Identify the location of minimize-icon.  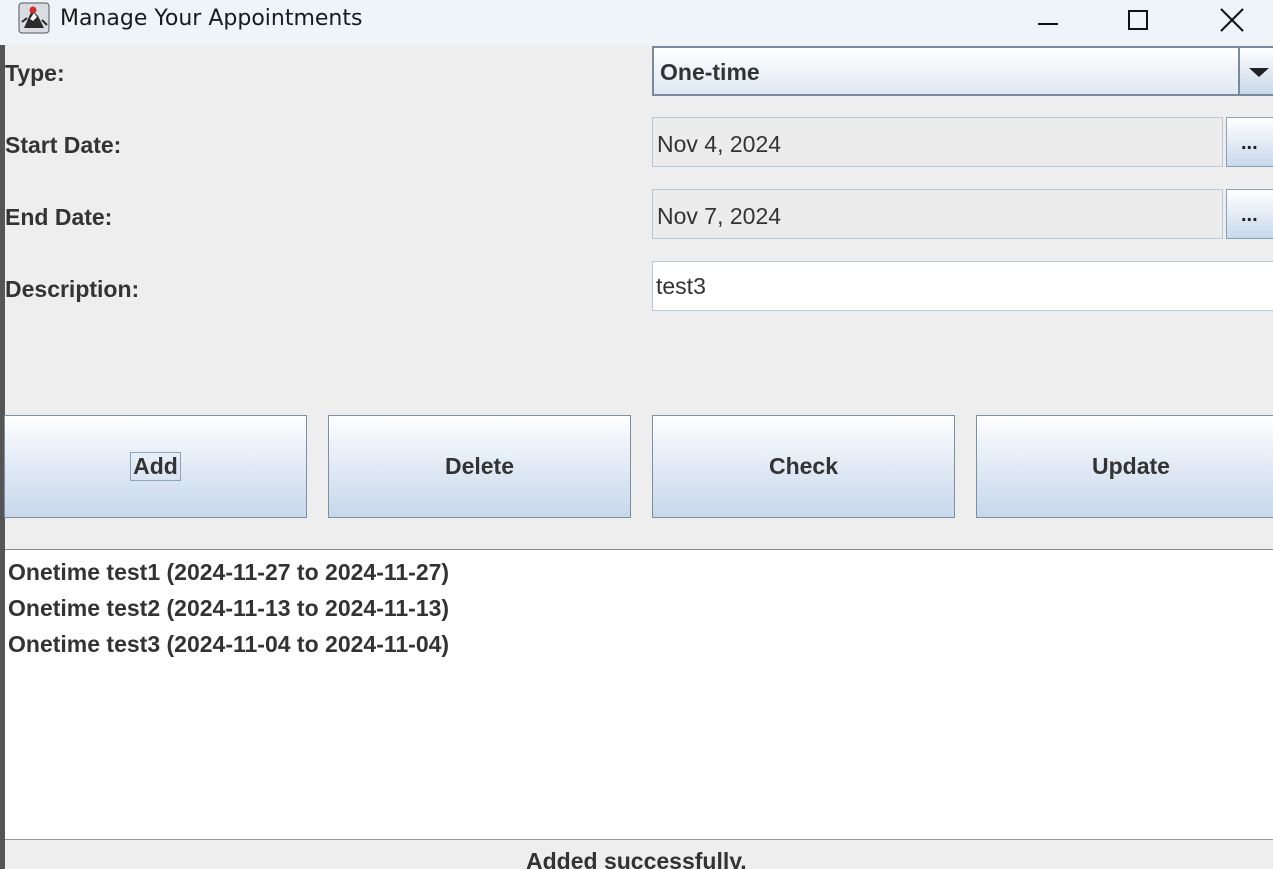
(1048, 24).